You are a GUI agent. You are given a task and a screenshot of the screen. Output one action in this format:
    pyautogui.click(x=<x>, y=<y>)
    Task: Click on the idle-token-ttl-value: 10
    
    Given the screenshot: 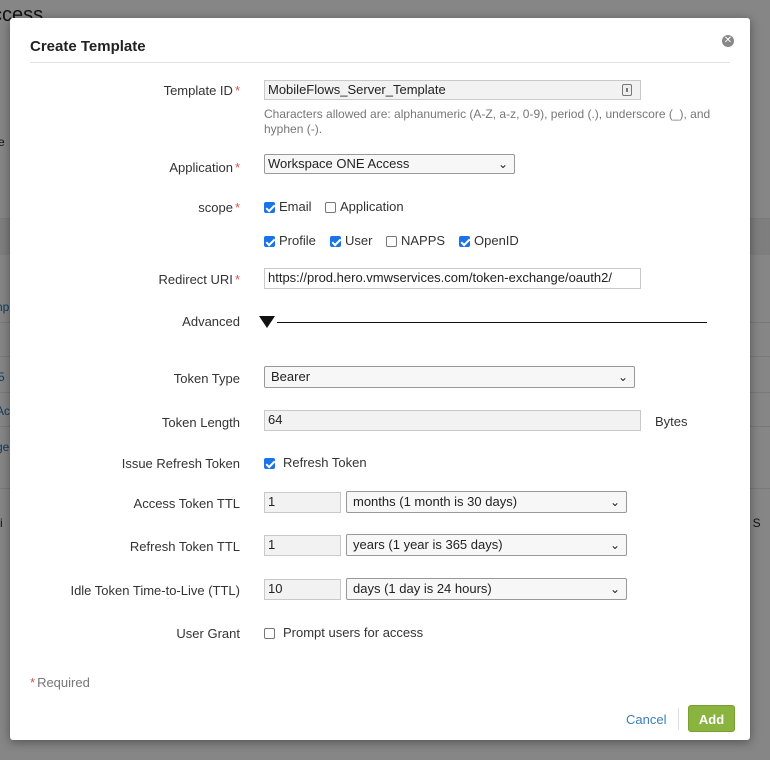 What is the action you would take?
    pyautogui.click(x=275, y=588)
    